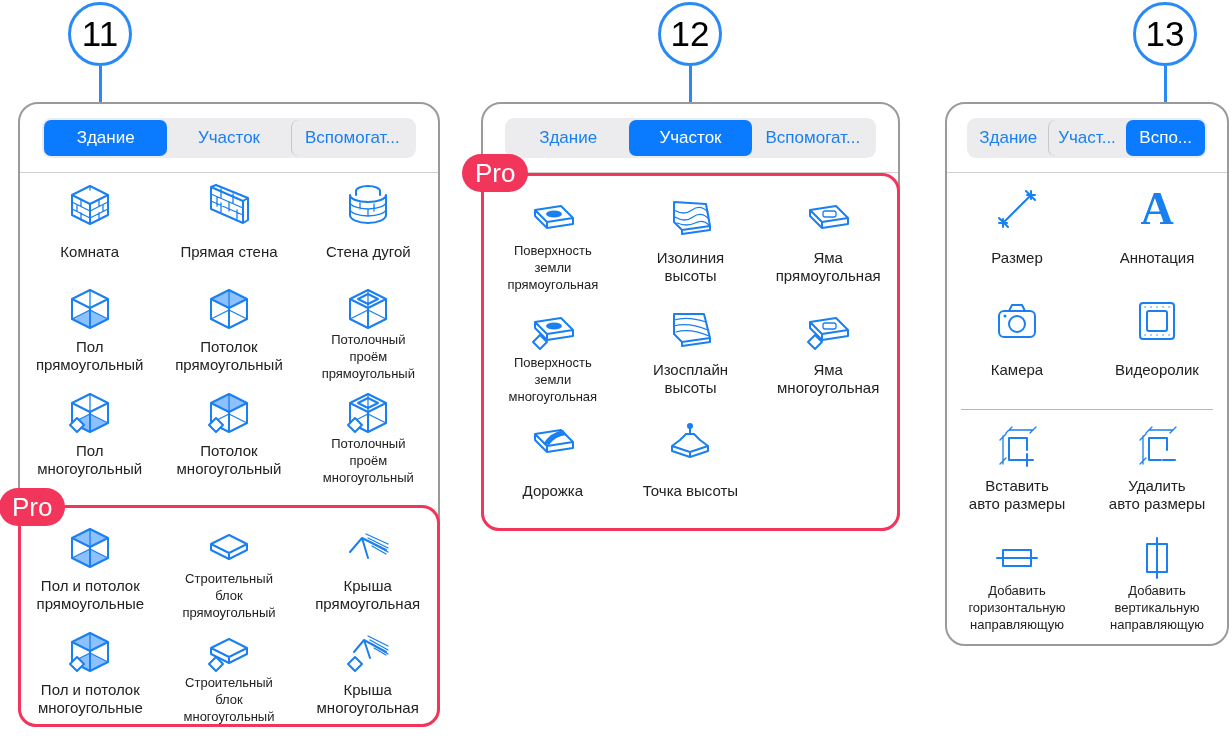  Describe the element at coordinates (1017, 578) in the screenshot. I see `tool-button: Добавить горизонтальную направляющую` at that location.